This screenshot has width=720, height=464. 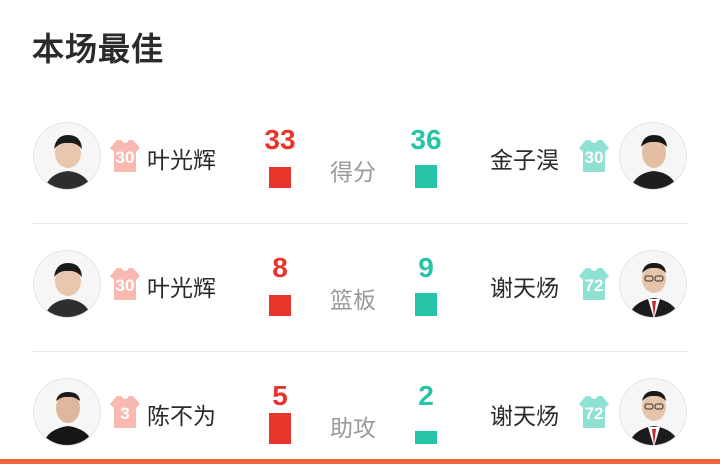 What do you see at coordinates (280, 139) in the screenshot?
I see `home-stat-value: 33` at bounding box center [280, 139].